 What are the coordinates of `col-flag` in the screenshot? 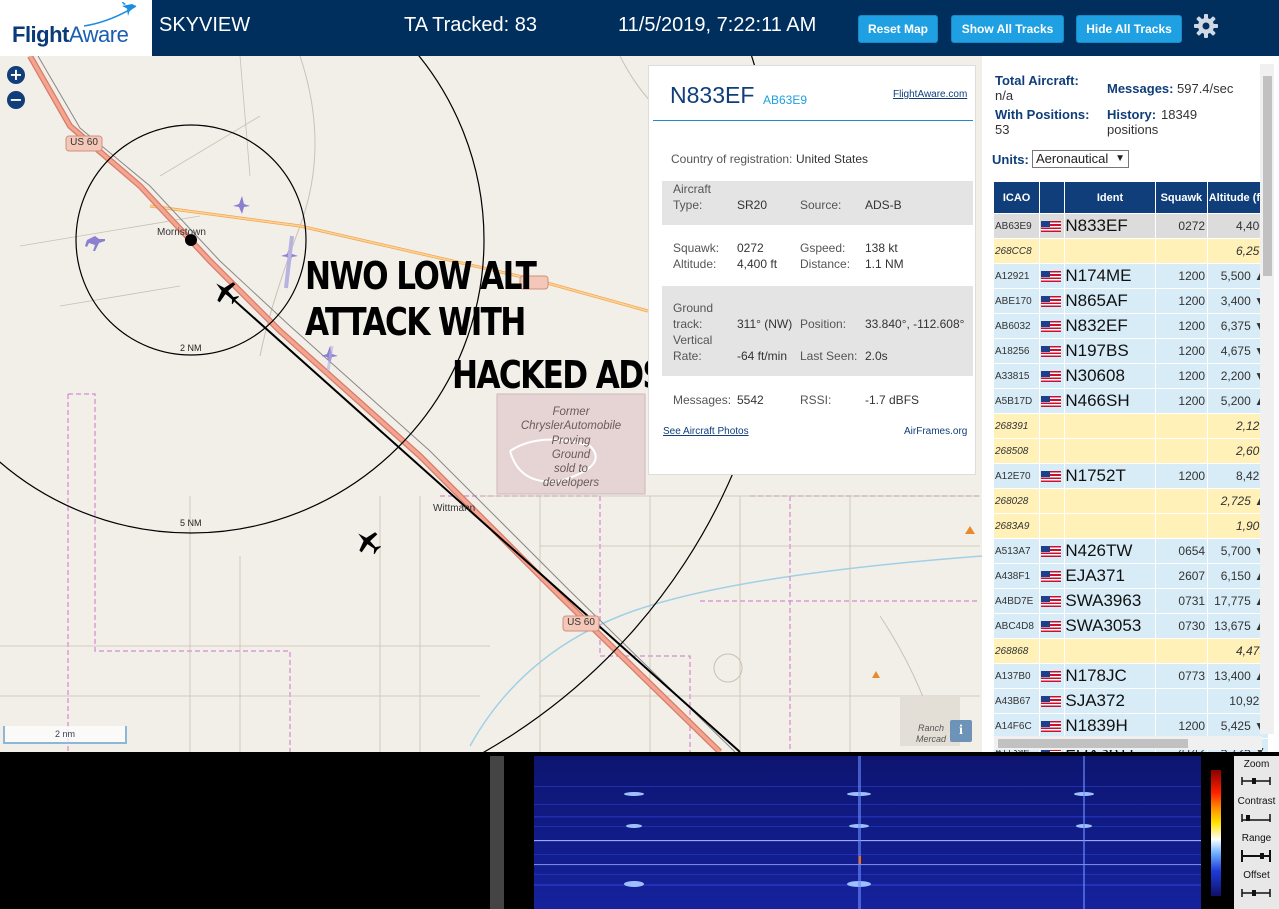 It's located at (1052, 197).